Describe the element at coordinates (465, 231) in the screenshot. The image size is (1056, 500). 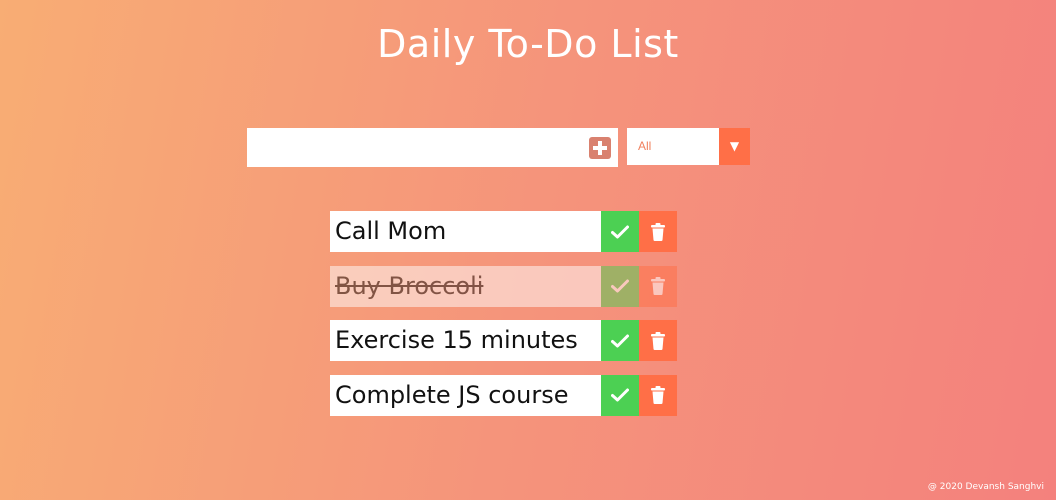
I see `todo-text: Call Mom` at that location.